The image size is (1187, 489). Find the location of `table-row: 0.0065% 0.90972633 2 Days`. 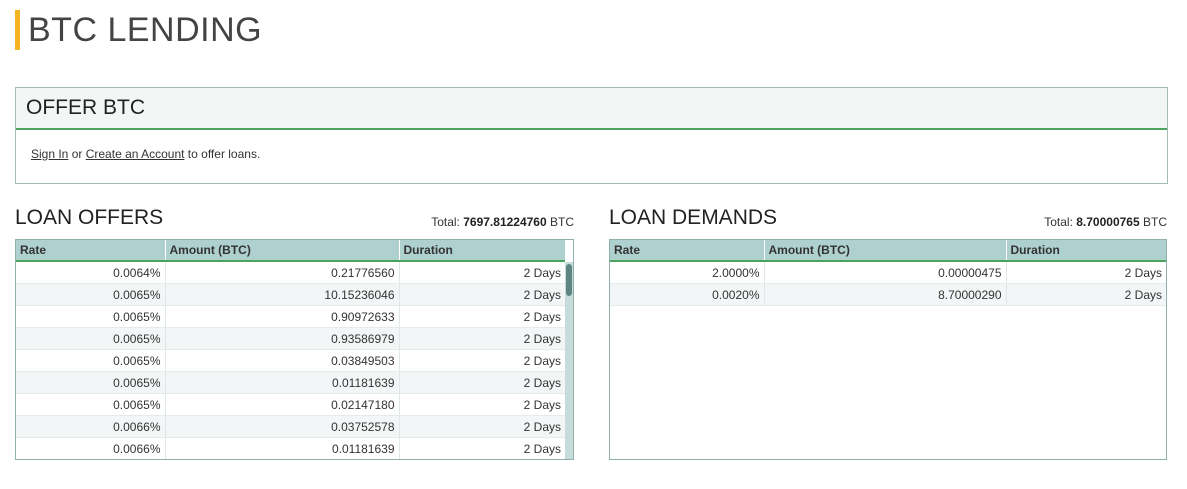

table-row: 0.0065% 0.90972633 2 Days is located at coordinates (290, 316).